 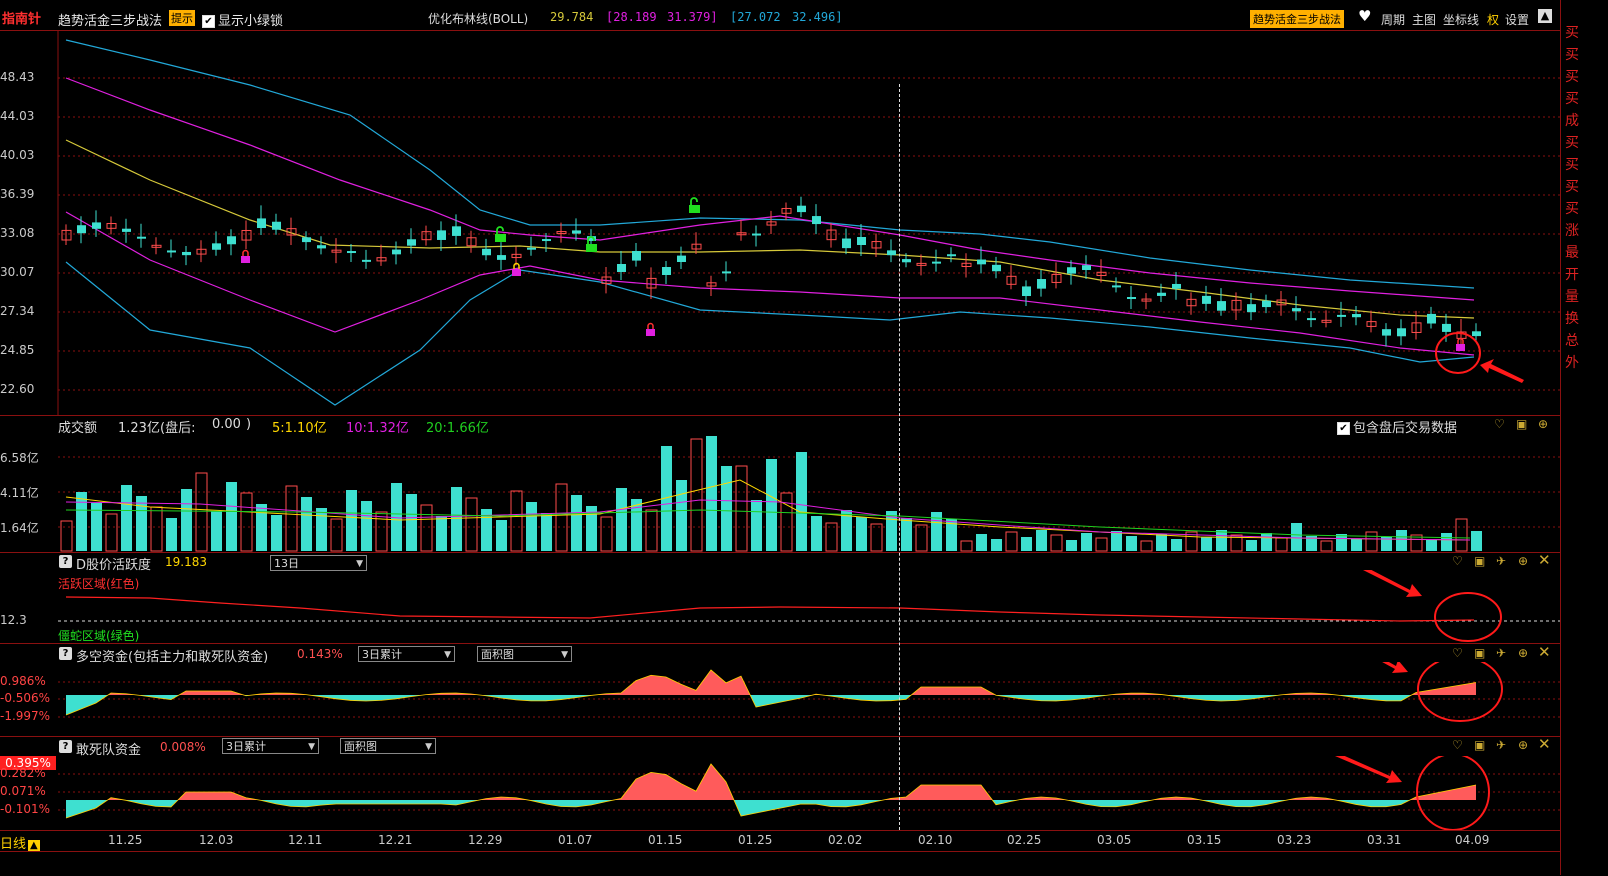 What do you see at coordinates (110, 19) in the screenshot?
I see `strategy-label: 趋势活金三步战法` at bounding box center [110, 19].